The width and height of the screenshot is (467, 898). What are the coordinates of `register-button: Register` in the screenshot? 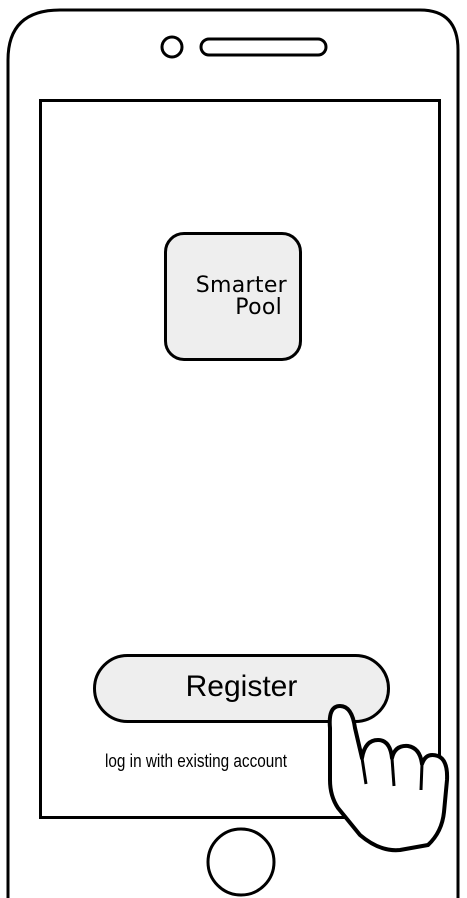 It's located at (241, 688).